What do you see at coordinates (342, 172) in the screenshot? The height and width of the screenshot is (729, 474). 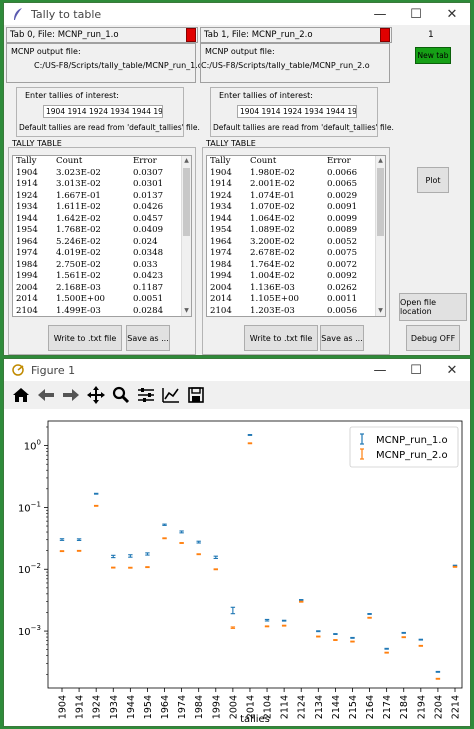 I see `row-error: 0.0066` at bounding box center [342, 172].